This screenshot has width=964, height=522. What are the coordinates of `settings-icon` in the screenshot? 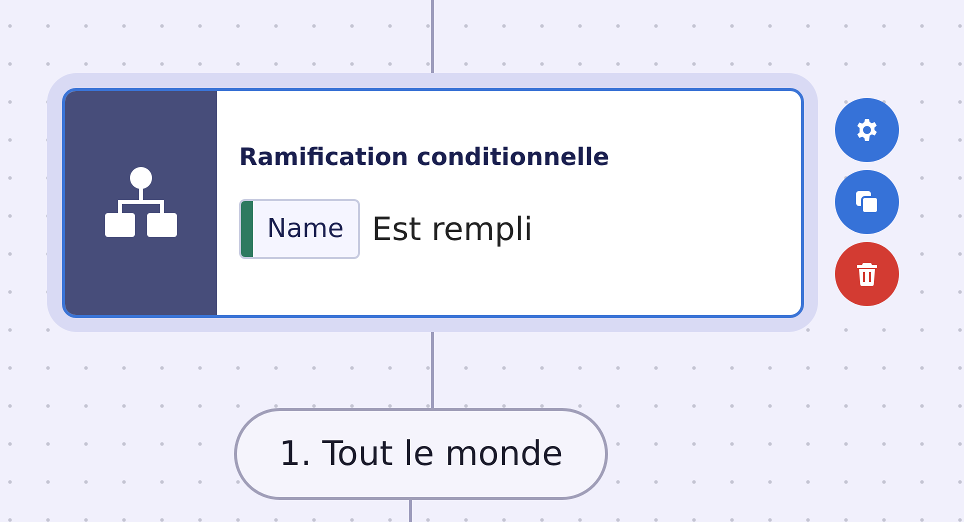 It's located at (867, 130).